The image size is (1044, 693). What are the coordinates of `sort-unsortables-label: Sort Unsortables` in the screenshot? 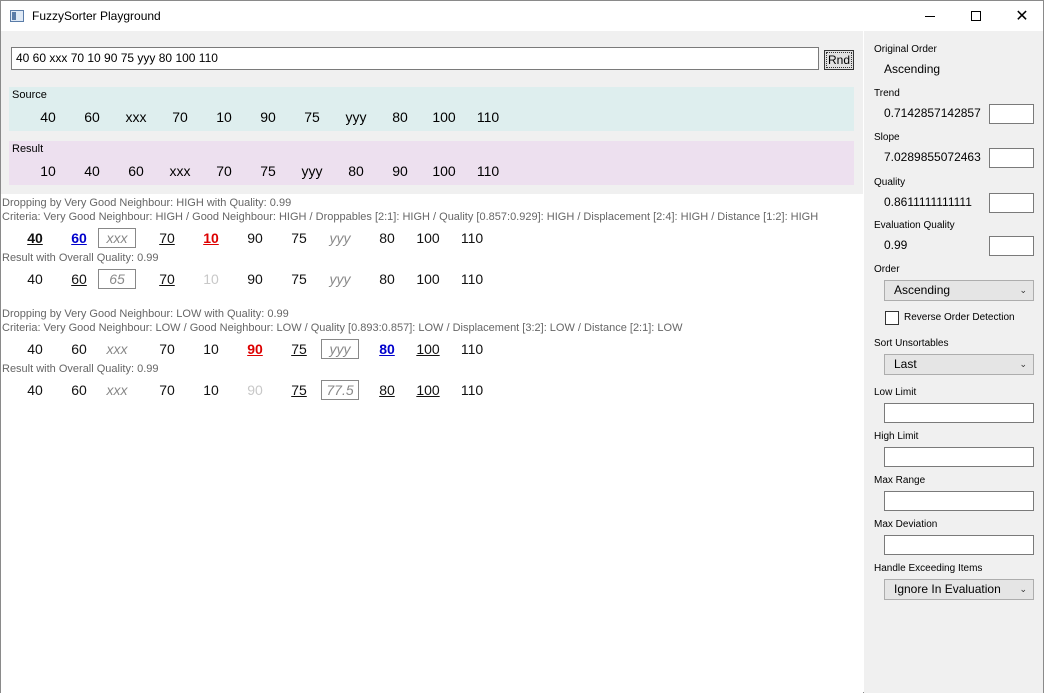 It's located at (911, 343).